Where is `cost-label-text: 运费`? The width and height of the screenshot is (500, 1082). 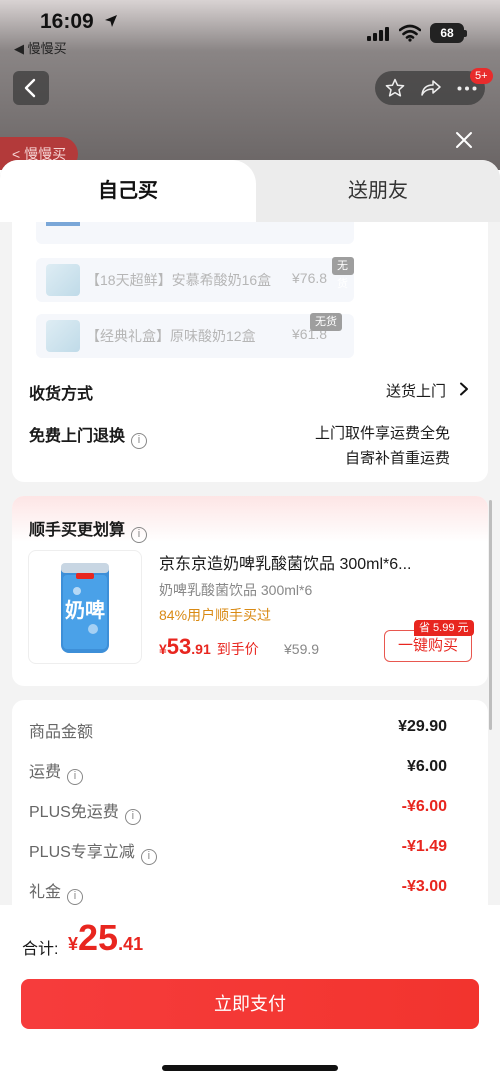 cost-label-text: 运费 is located at coordinates (45, 772).